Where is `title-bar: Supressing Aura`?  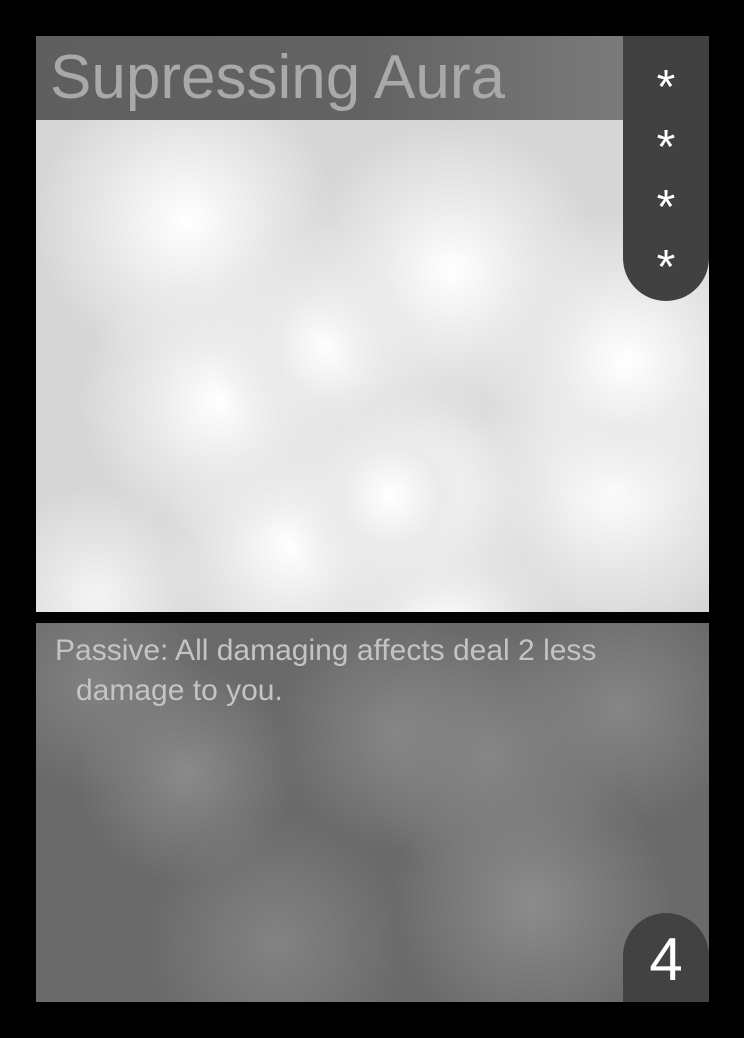 title-bar: Supressing Aura is located at coordinates (330, 78).